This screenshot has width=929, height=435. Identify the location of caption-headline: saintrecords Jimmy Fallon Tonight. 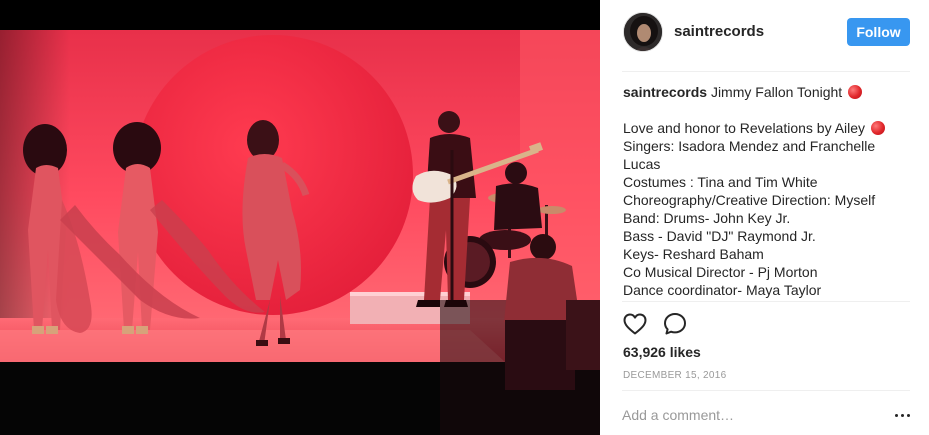
(766, 92).